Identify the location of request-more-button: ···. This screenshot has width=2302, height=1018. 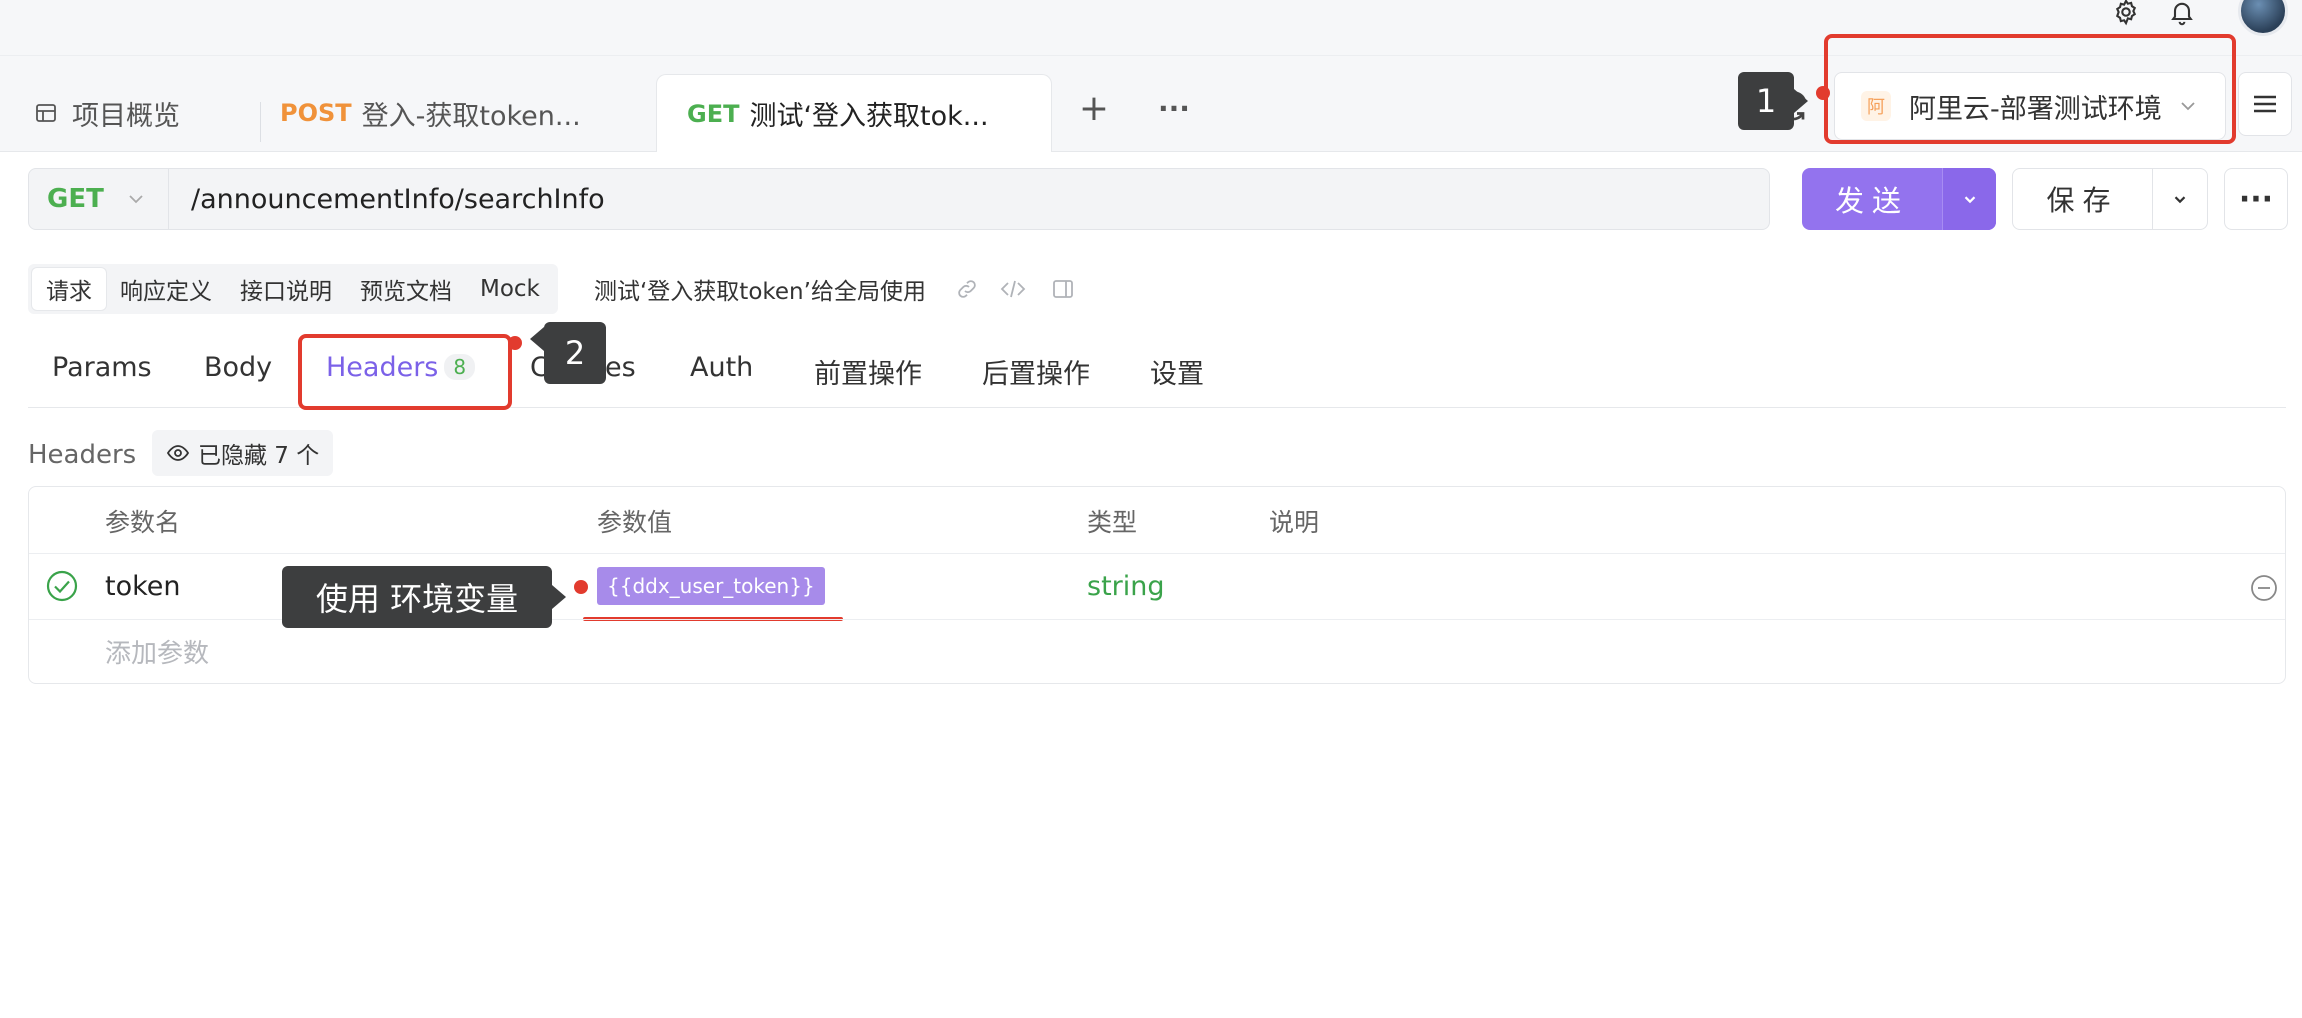
(2256, 199).